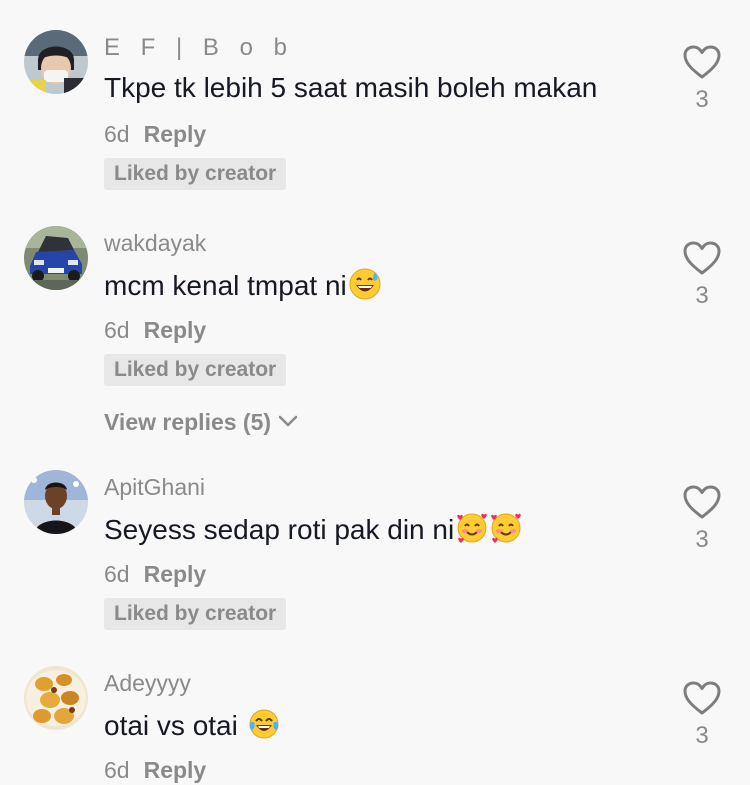  I want to click on boy-with-mask-avatar-image, so click(56, 62).